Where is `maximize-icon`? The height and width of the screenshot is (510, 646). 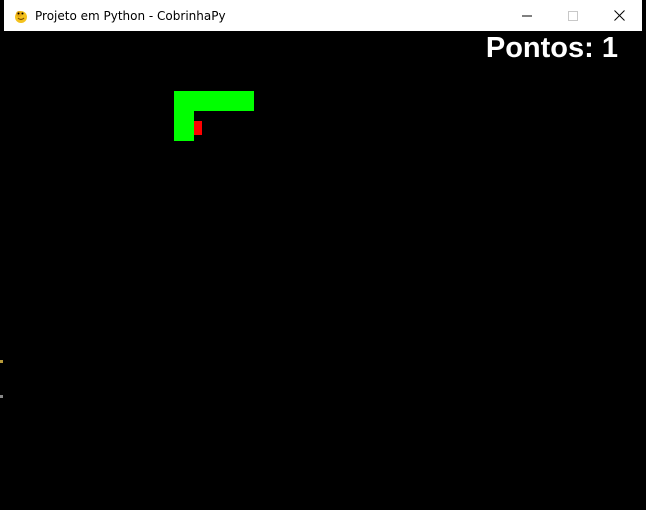 maximize-icon is located at coordinates (573, 15).